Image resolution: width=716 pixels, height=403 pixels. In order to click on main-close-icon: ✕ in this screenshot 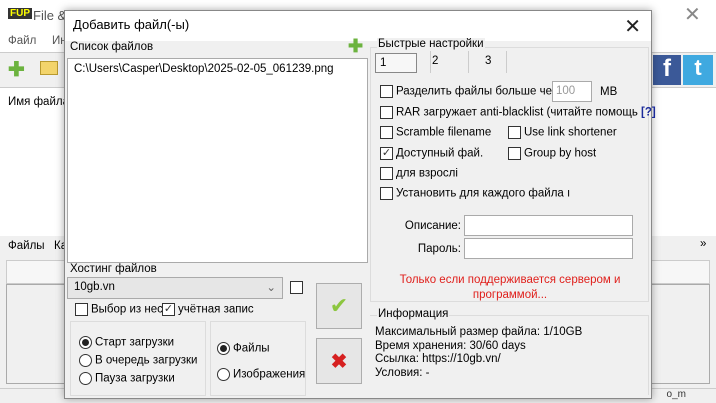, I will do `click(692, 14)`.